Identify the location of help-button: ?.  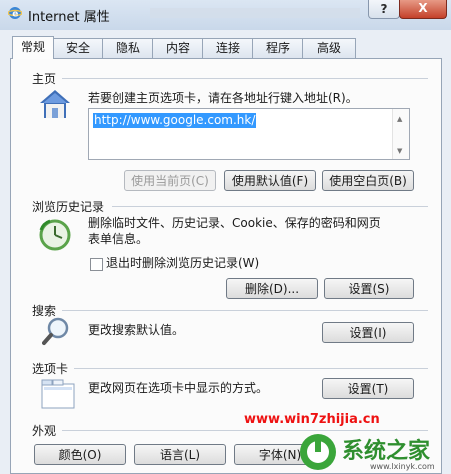
(384, 9).